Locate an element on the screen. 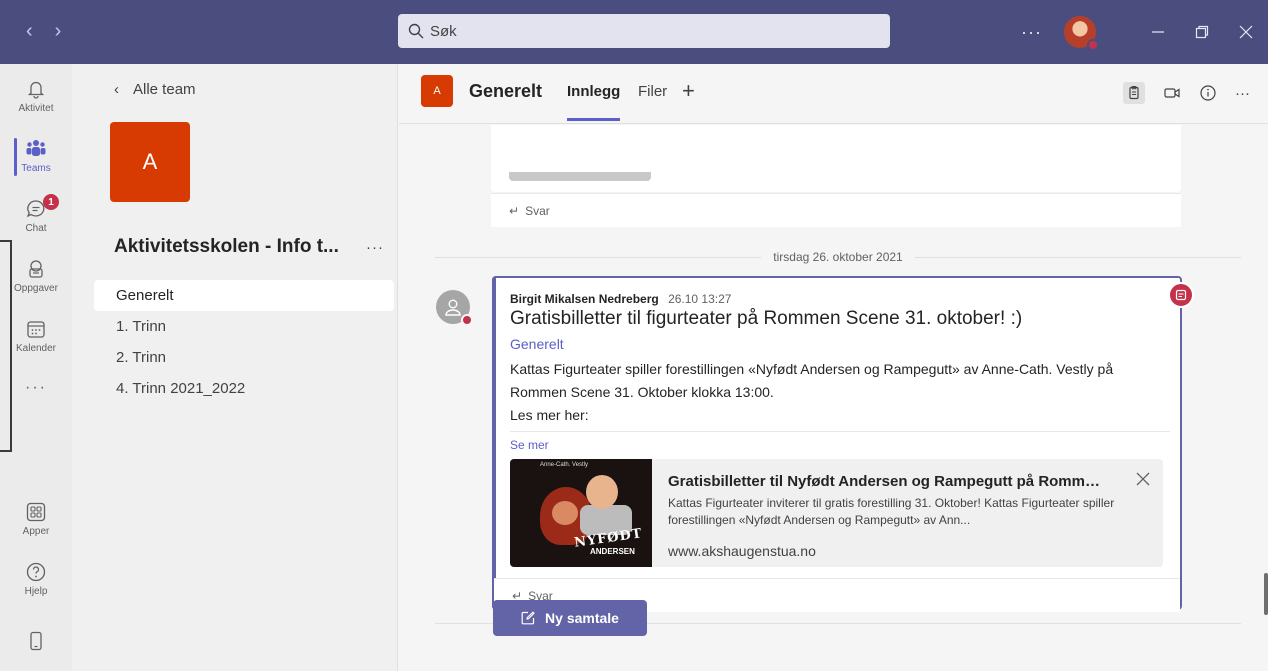 Image resolution: width=1268 pixels, height=671 pixels. preview-image-subtitle: ANDERSEN is located at coordinates (612, 551).